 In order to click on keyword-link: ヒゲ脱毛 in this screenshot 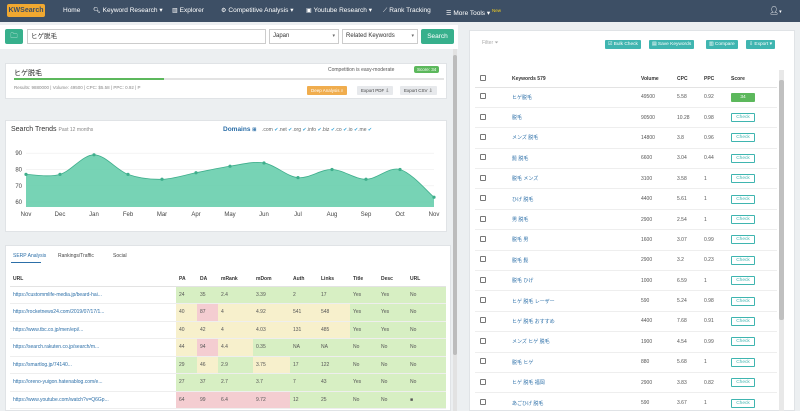, I will do `click(576, 97)`.